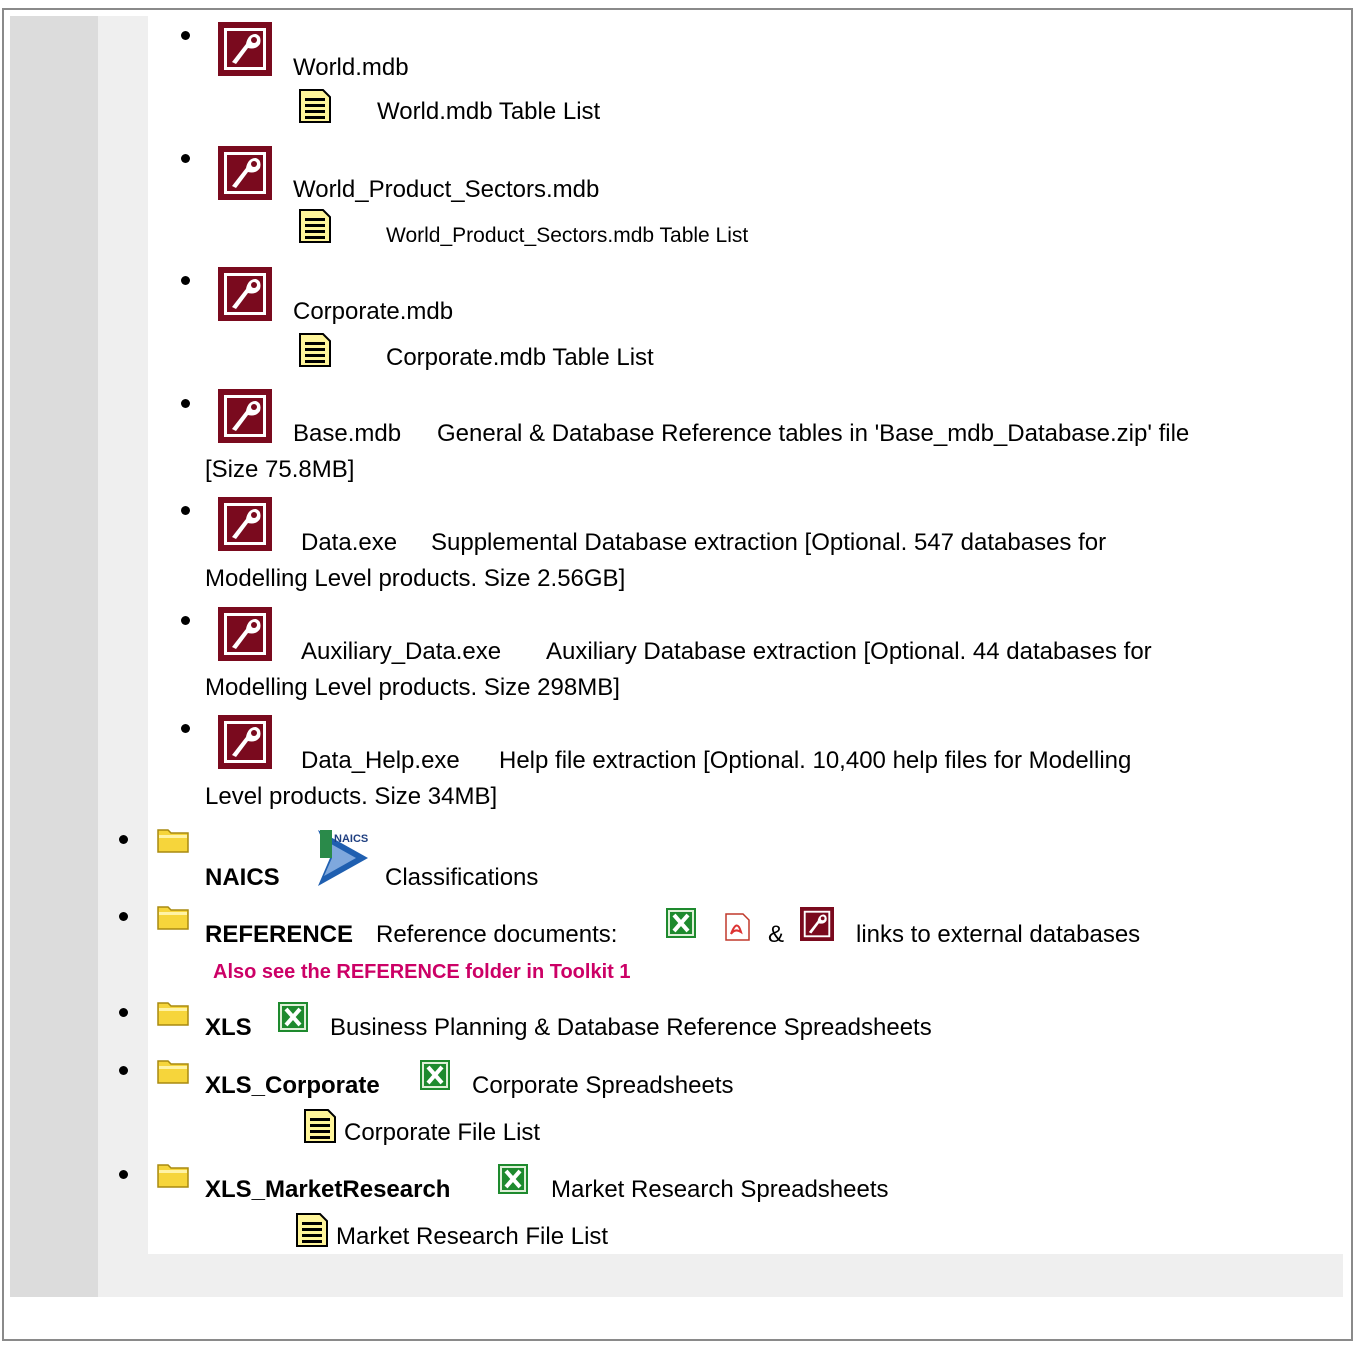 This screenshot has width=1359, height=1349. What do you see at coordinates (412, 687) in the screenshot?
I see `auxiliary-data-desc-cont: Modelling Level products. Size 298MB]` at bounding box center [412, 687].